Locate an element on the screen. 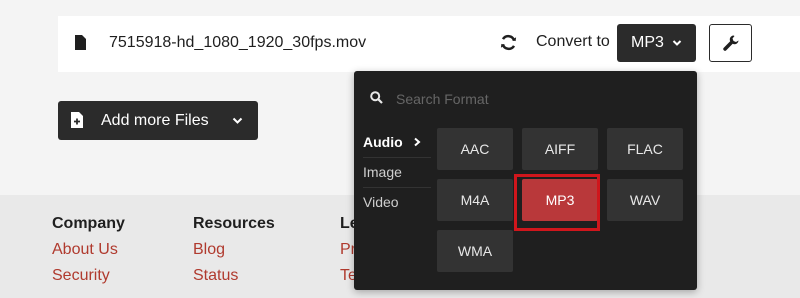 The image size is (800, 298). category-label: Audio is located at coordinates (383, 142).